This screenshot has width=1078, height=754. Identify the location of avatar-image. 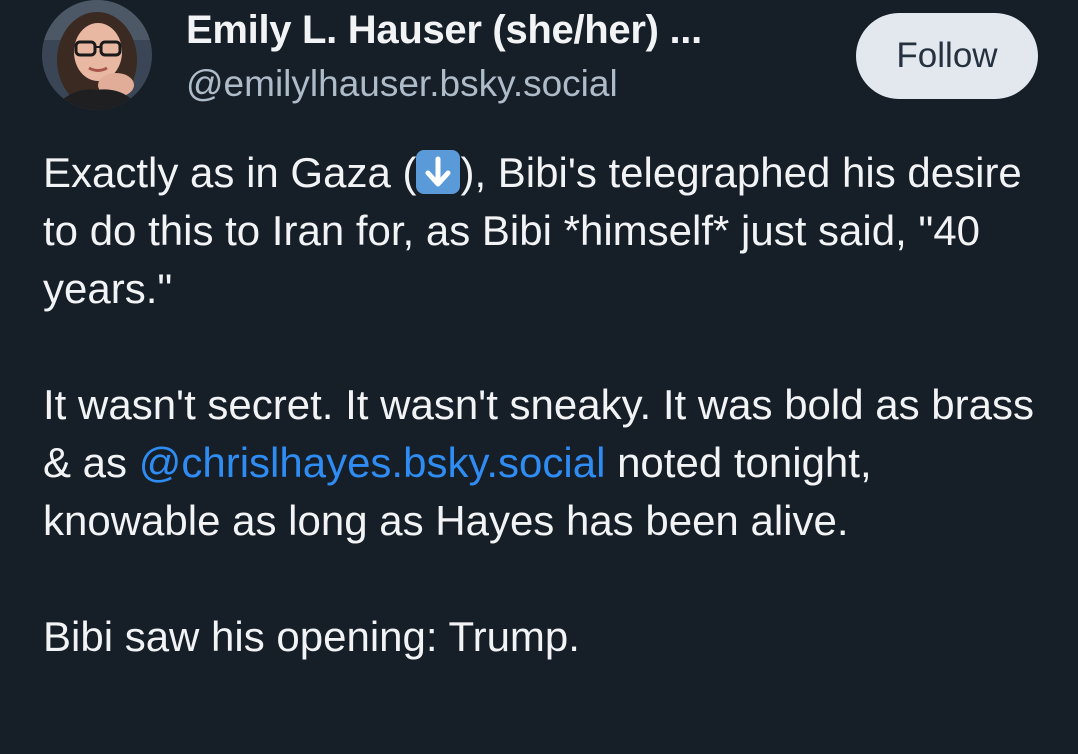
(97, 55).